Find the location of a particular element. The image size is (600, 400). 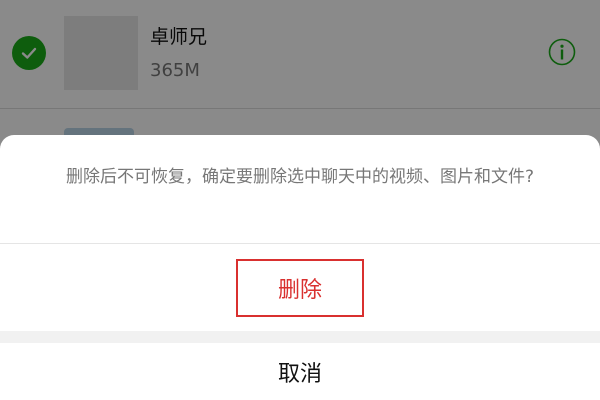

delete-button: 删除 is located at coordinates (300, 287).